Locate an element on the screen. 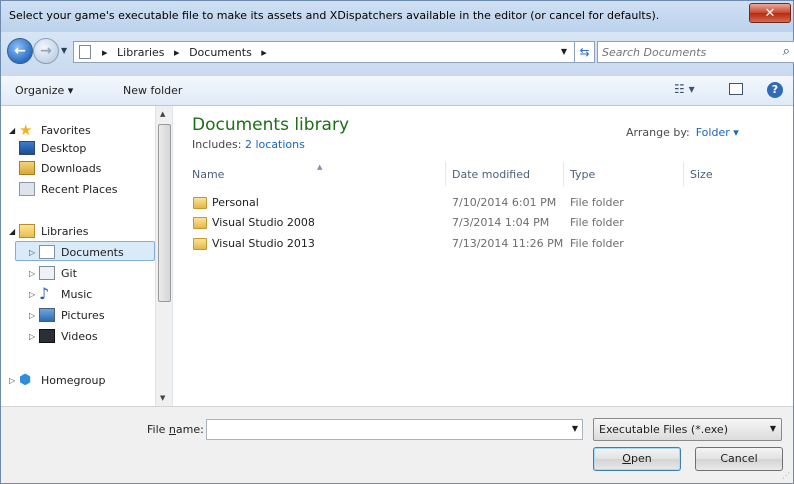 The width and height of the screenshot is (794, 484). nav-item-downloads: Downloads is located at coordinates (60, 168).